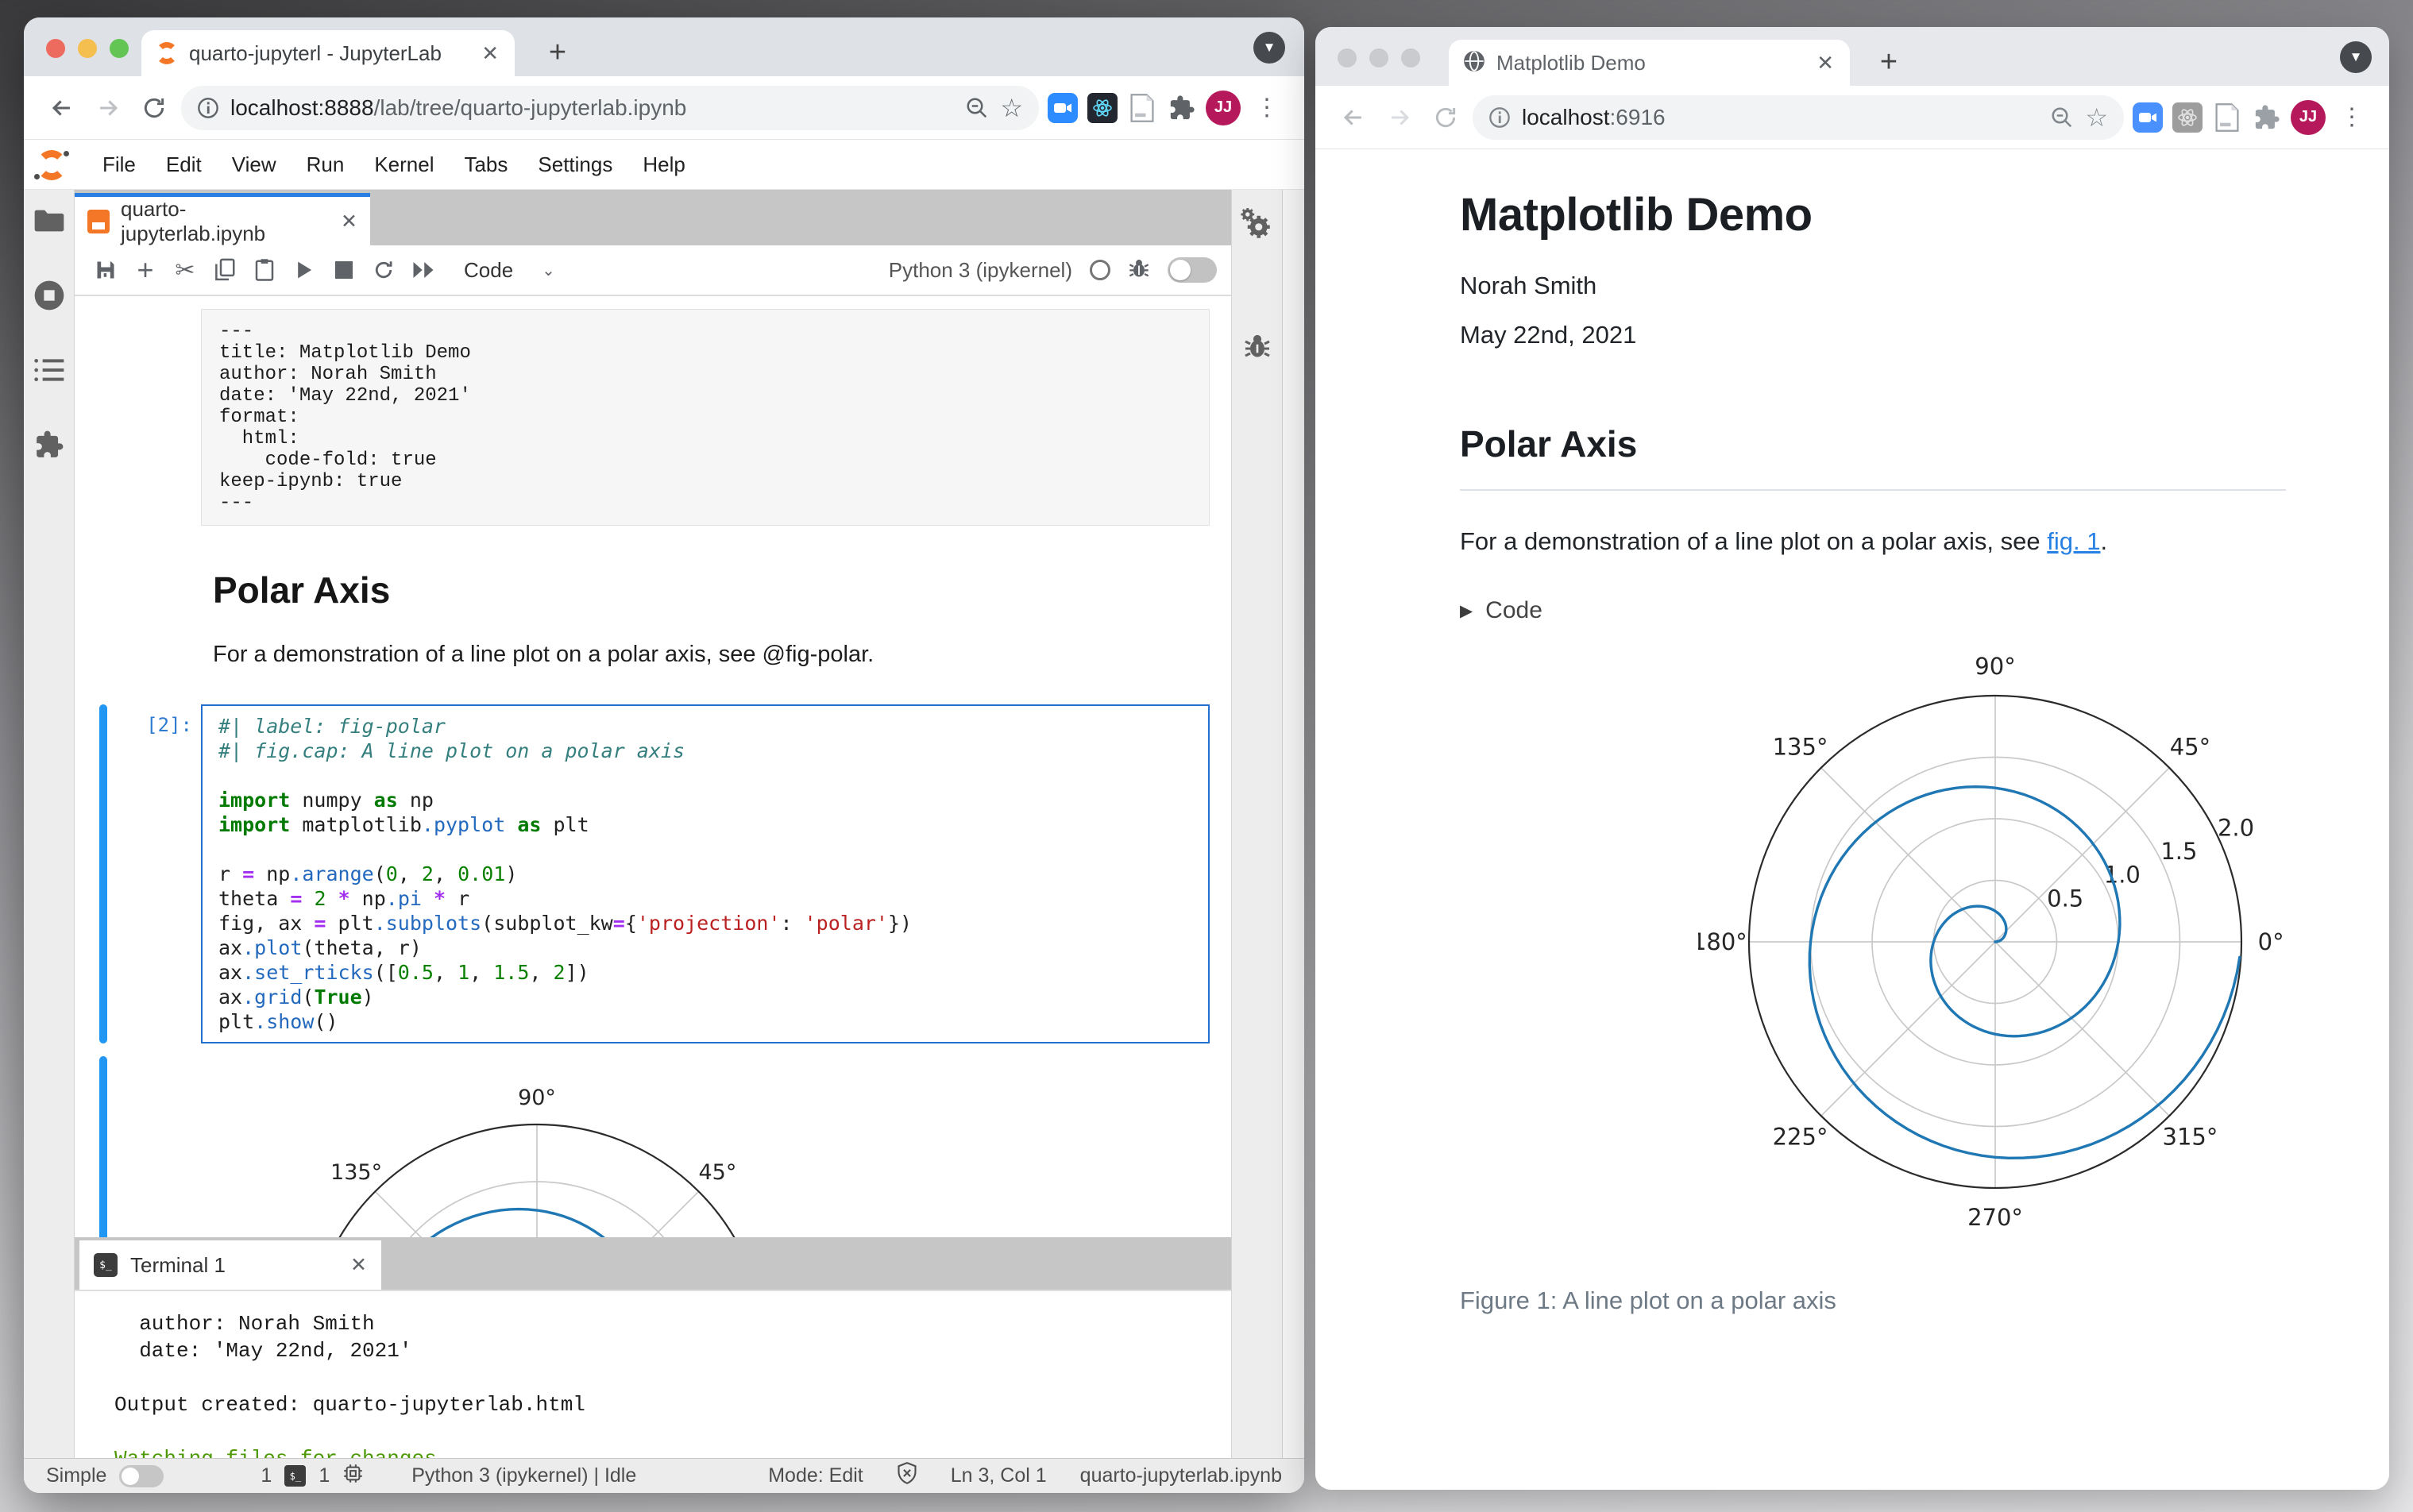  I want to click on table-of-contents-icon, so click(49, 370).